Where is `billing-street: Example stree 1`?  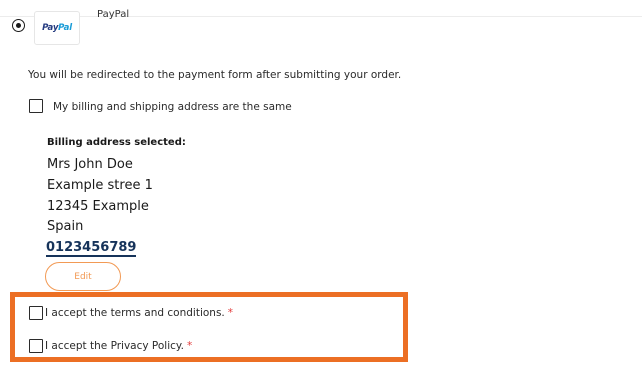 billing-street: Example stree 1 is located at coordinates (100, 185).